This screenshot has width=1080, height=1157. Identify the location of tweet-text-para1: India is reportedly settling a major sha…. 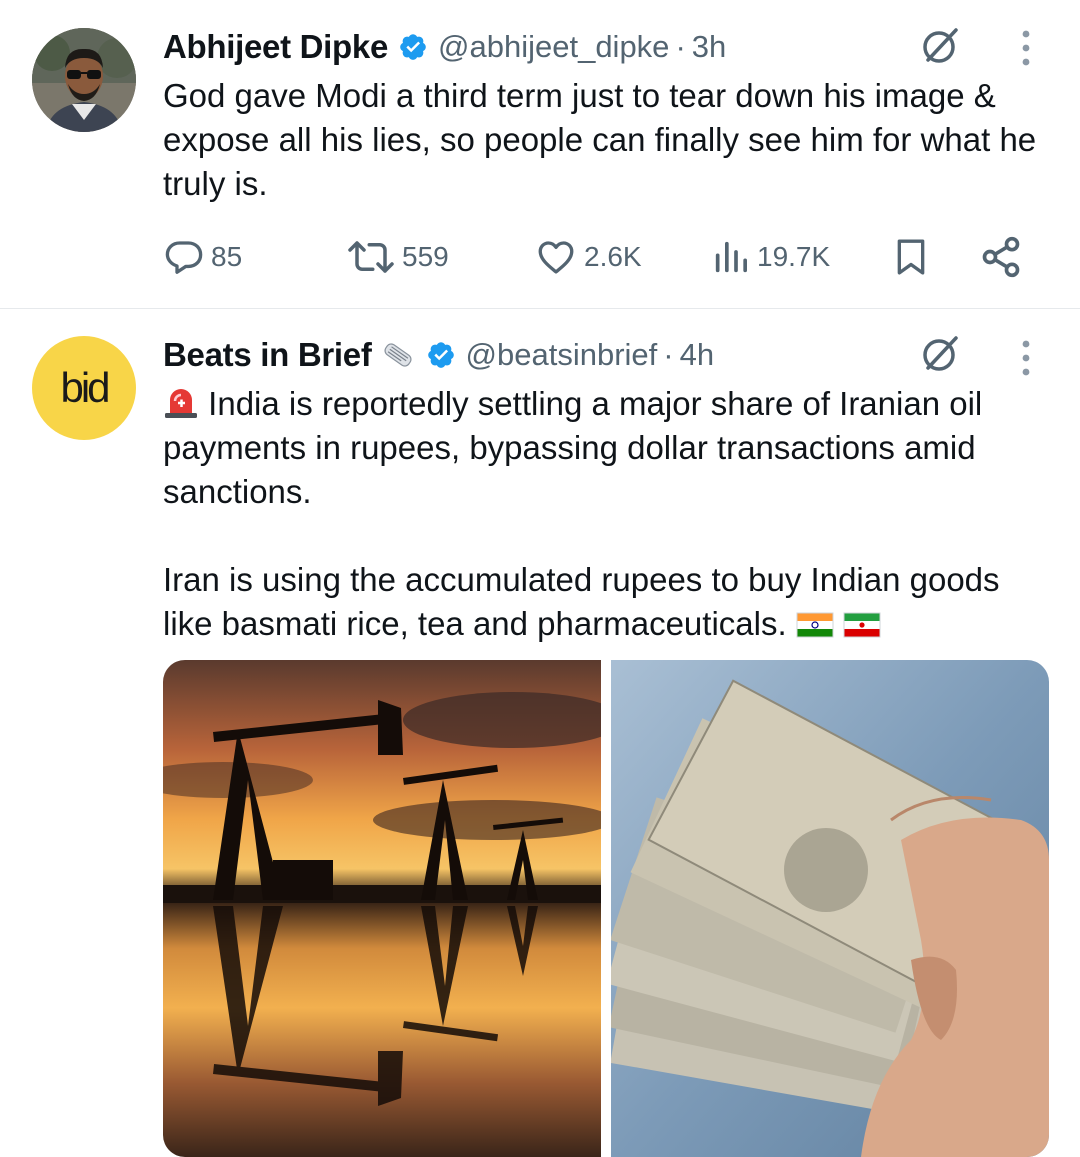
(573, 447).